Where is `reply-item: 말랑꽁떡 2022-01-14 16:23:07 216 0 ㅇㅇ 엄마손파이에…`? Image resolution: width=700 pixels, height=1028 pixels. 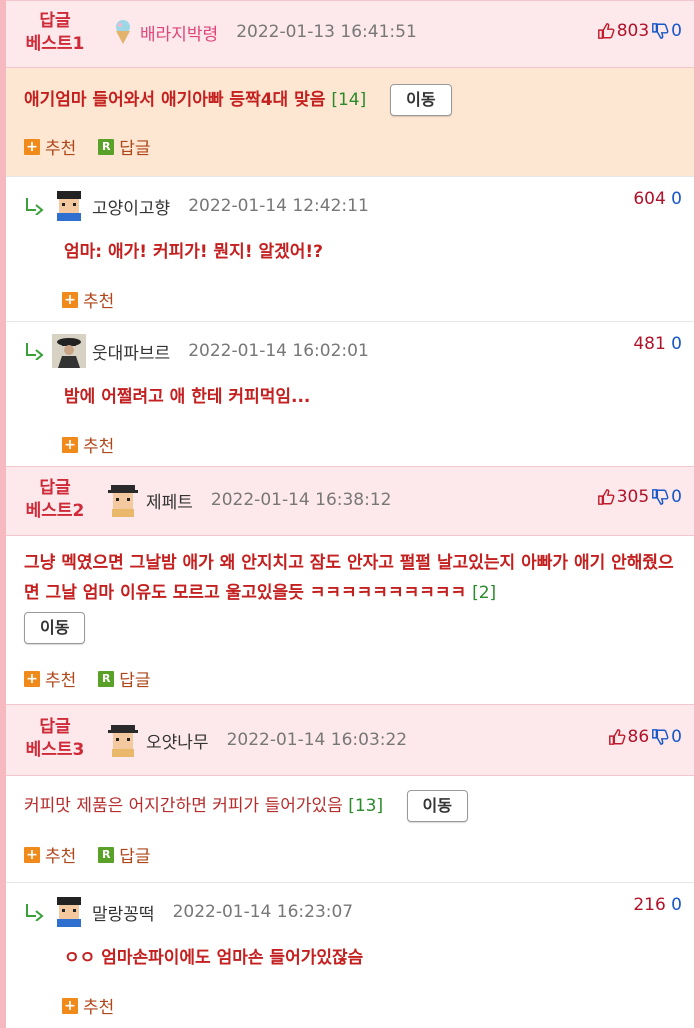 reply-item: 말랑꽁떡 2022-01-14 16:23:07 216 0 ㅇㅇ 엄마손파이에… is located at coordinates (350, 955).